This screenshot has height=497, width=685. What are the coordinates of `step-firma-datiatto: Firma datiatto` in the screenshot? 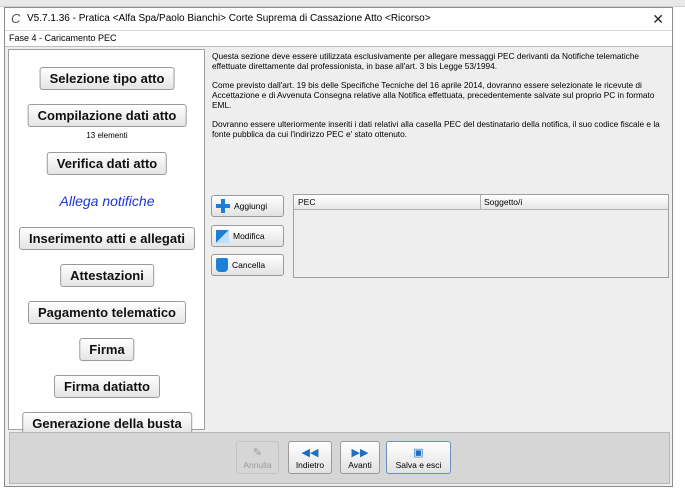 It's located at (107, 386).